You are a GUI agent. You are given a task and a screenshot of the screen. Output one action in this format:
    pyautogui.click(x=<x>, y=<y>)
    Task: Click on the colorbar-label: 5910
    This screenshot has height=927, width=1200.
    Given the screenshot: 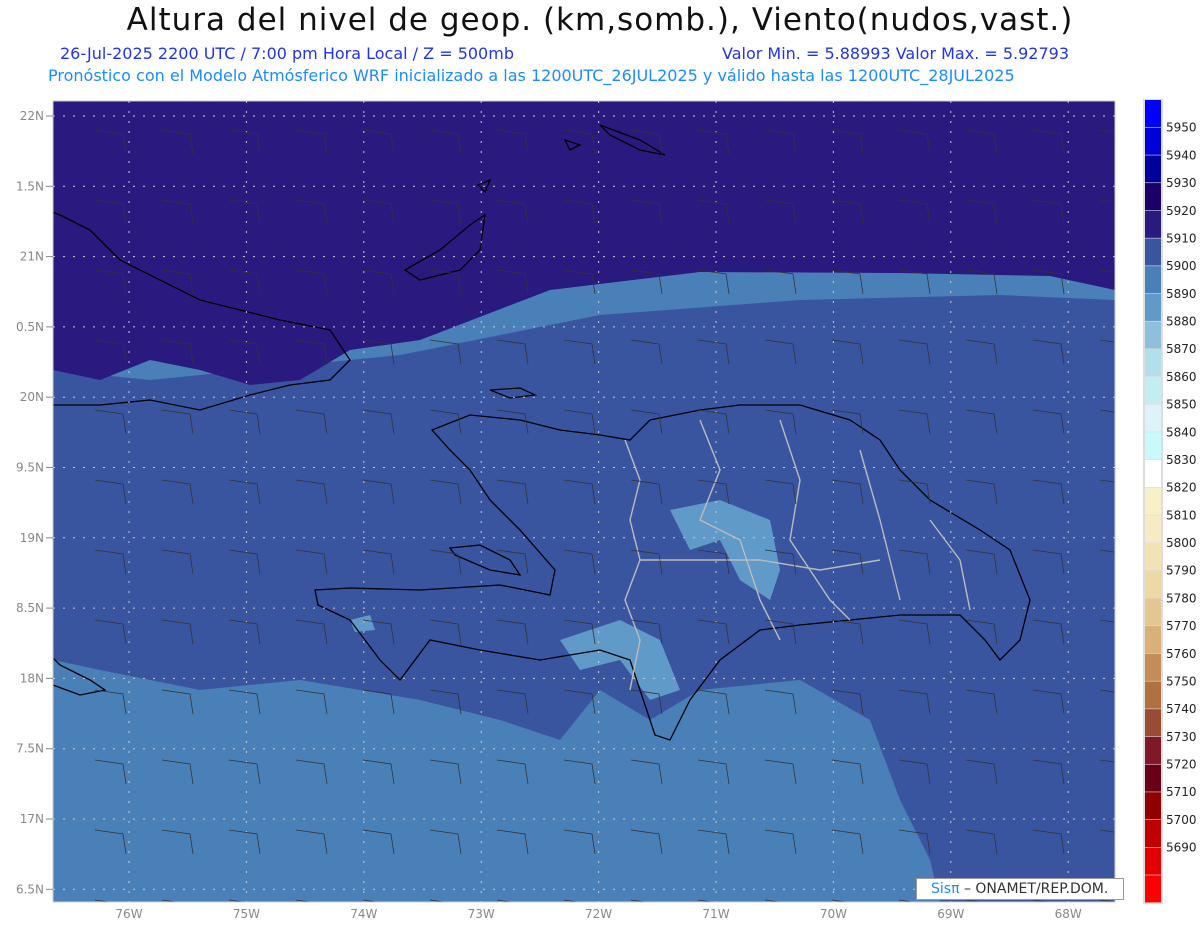 What is the action you would take?
    pyautogui.click(x=1181, y=238)
    